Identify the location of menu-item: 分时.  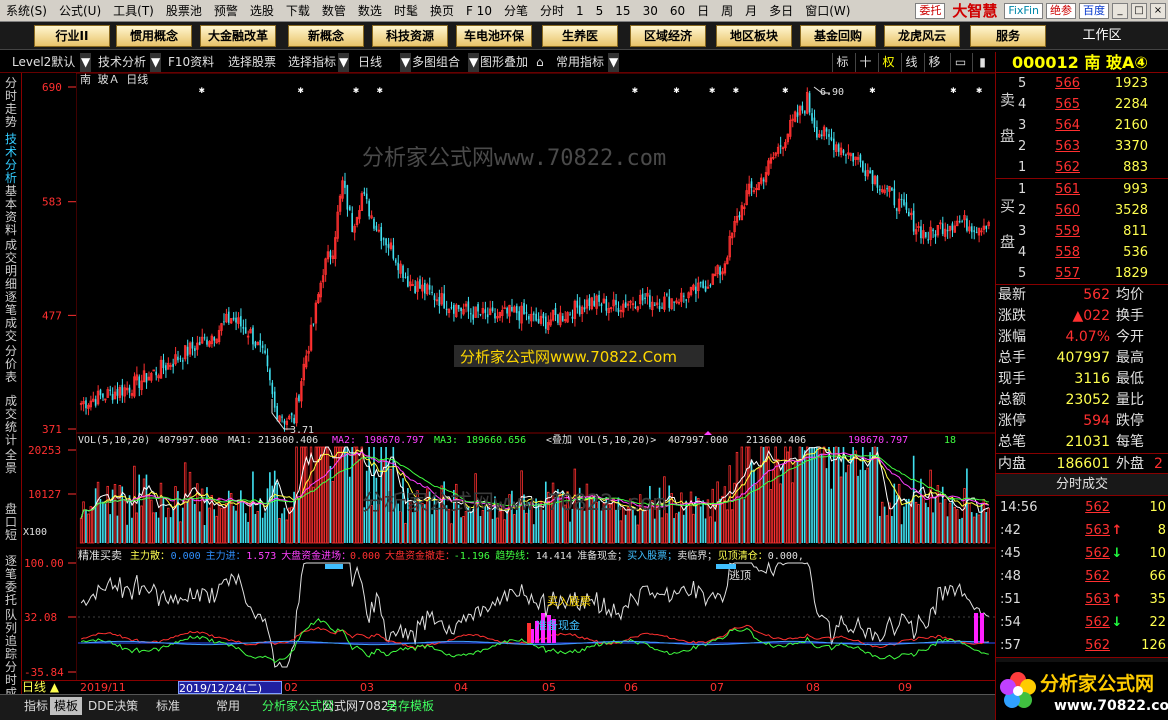
(552, 11).